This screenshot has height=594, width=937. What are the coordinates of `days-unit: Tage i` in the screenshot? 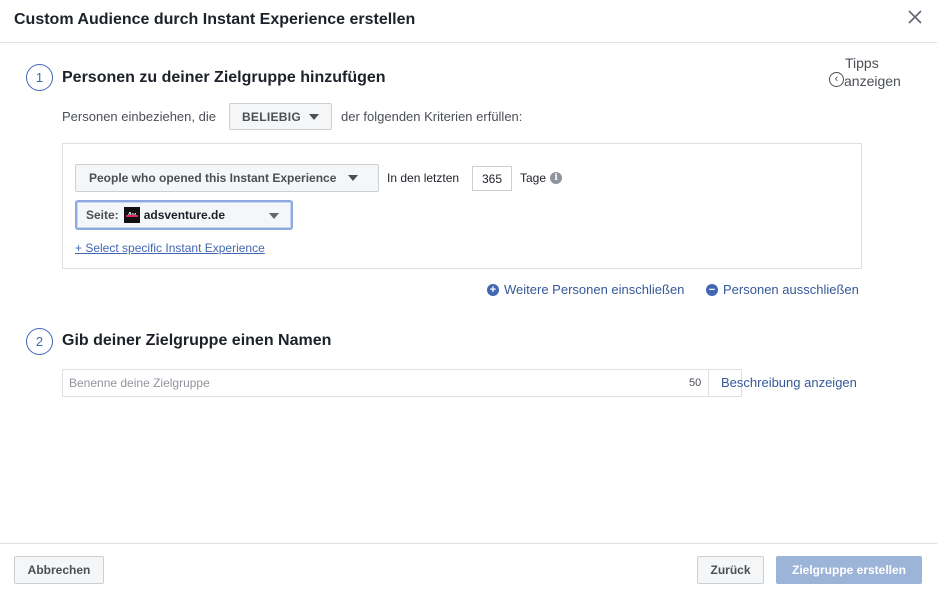 It's located at (541, 178).